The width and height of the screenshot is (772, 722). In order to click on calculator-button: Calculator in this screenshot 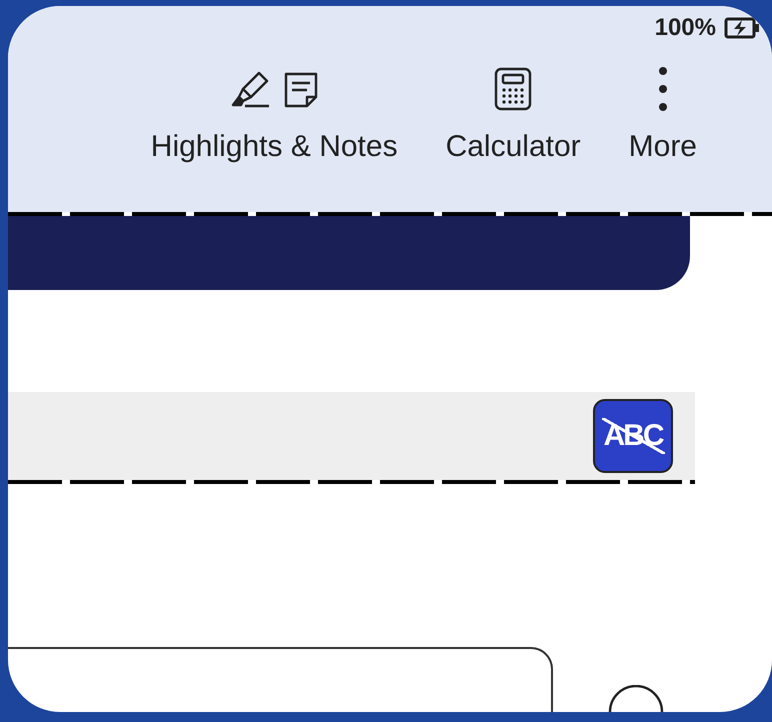, I will do `click(513, 114)`.